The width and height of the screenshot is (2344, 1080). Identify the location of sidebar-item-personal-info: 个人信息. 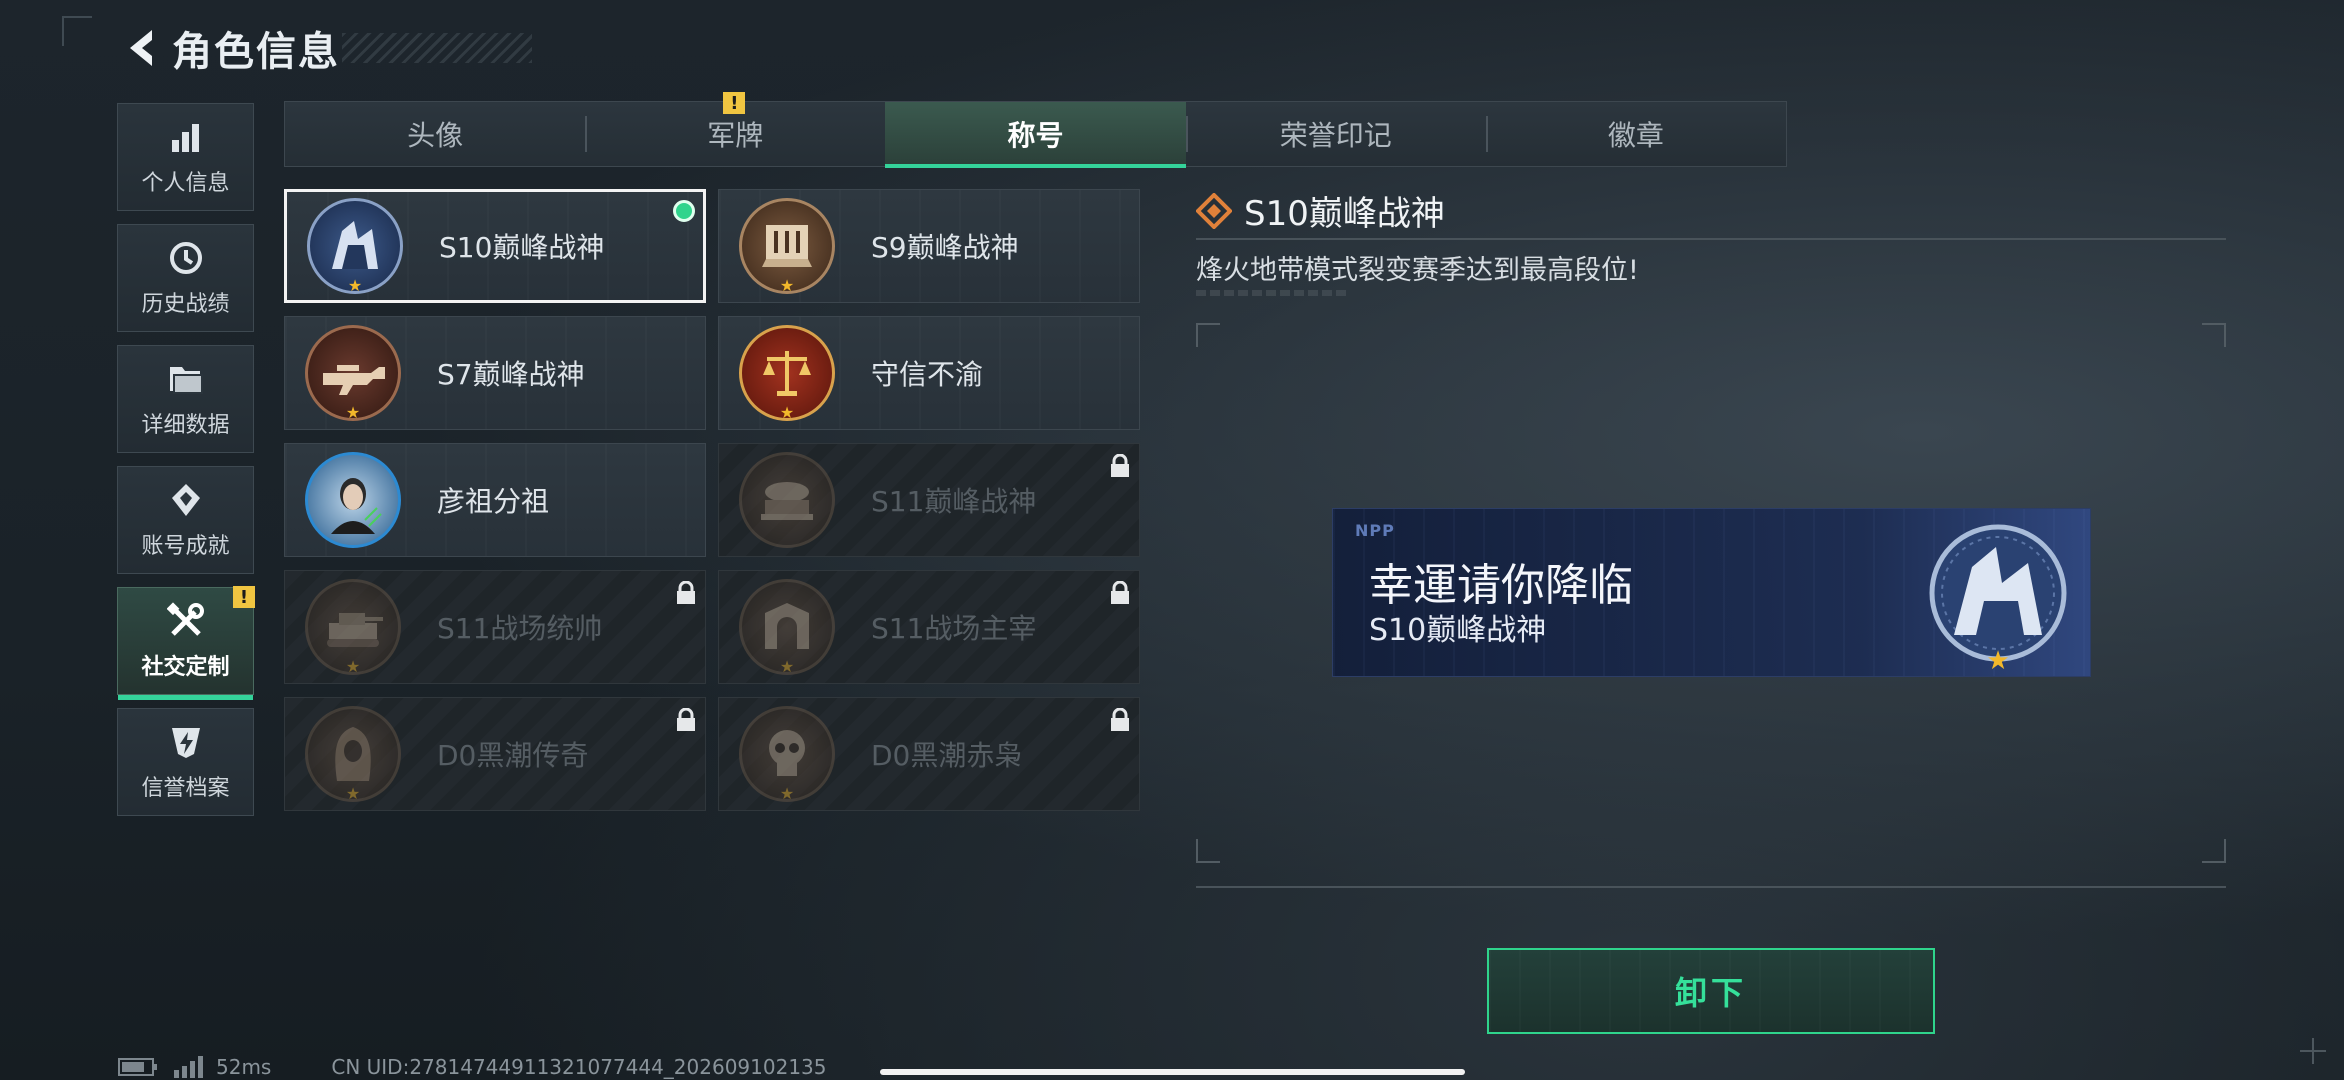
(185, 157).